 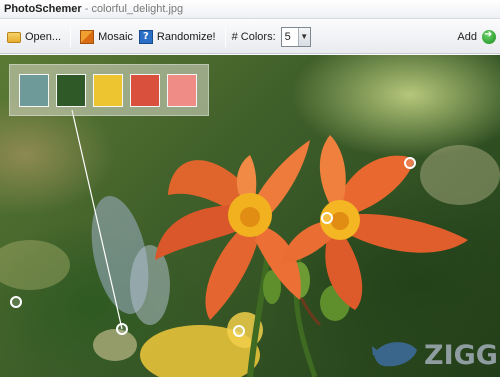 I want to click on colors-label: # Colors:, so click(x=253, y=36).